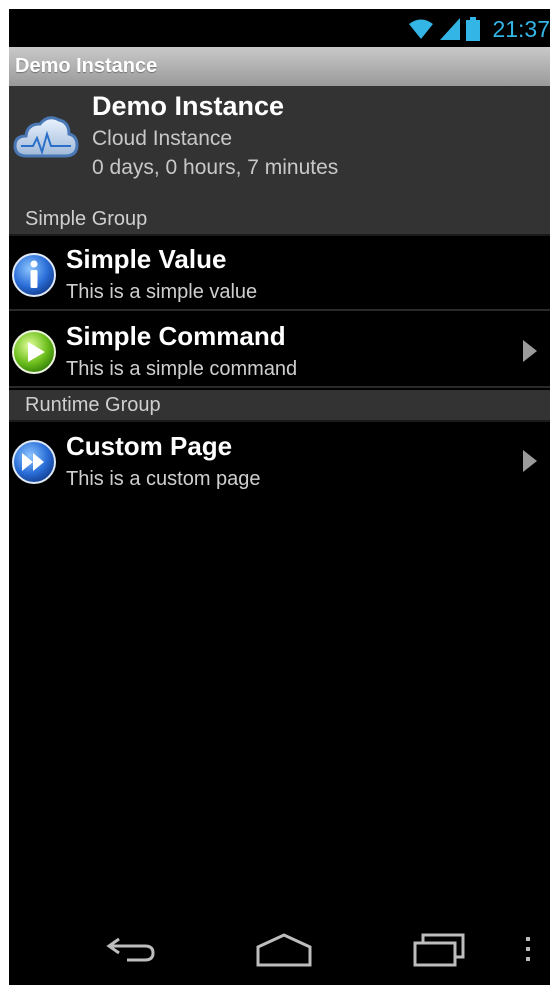  What do you see at coordinates (279, 66) in the screenshot?
I see `title-bar: Demo Instance` at bounding box center [279, 66].